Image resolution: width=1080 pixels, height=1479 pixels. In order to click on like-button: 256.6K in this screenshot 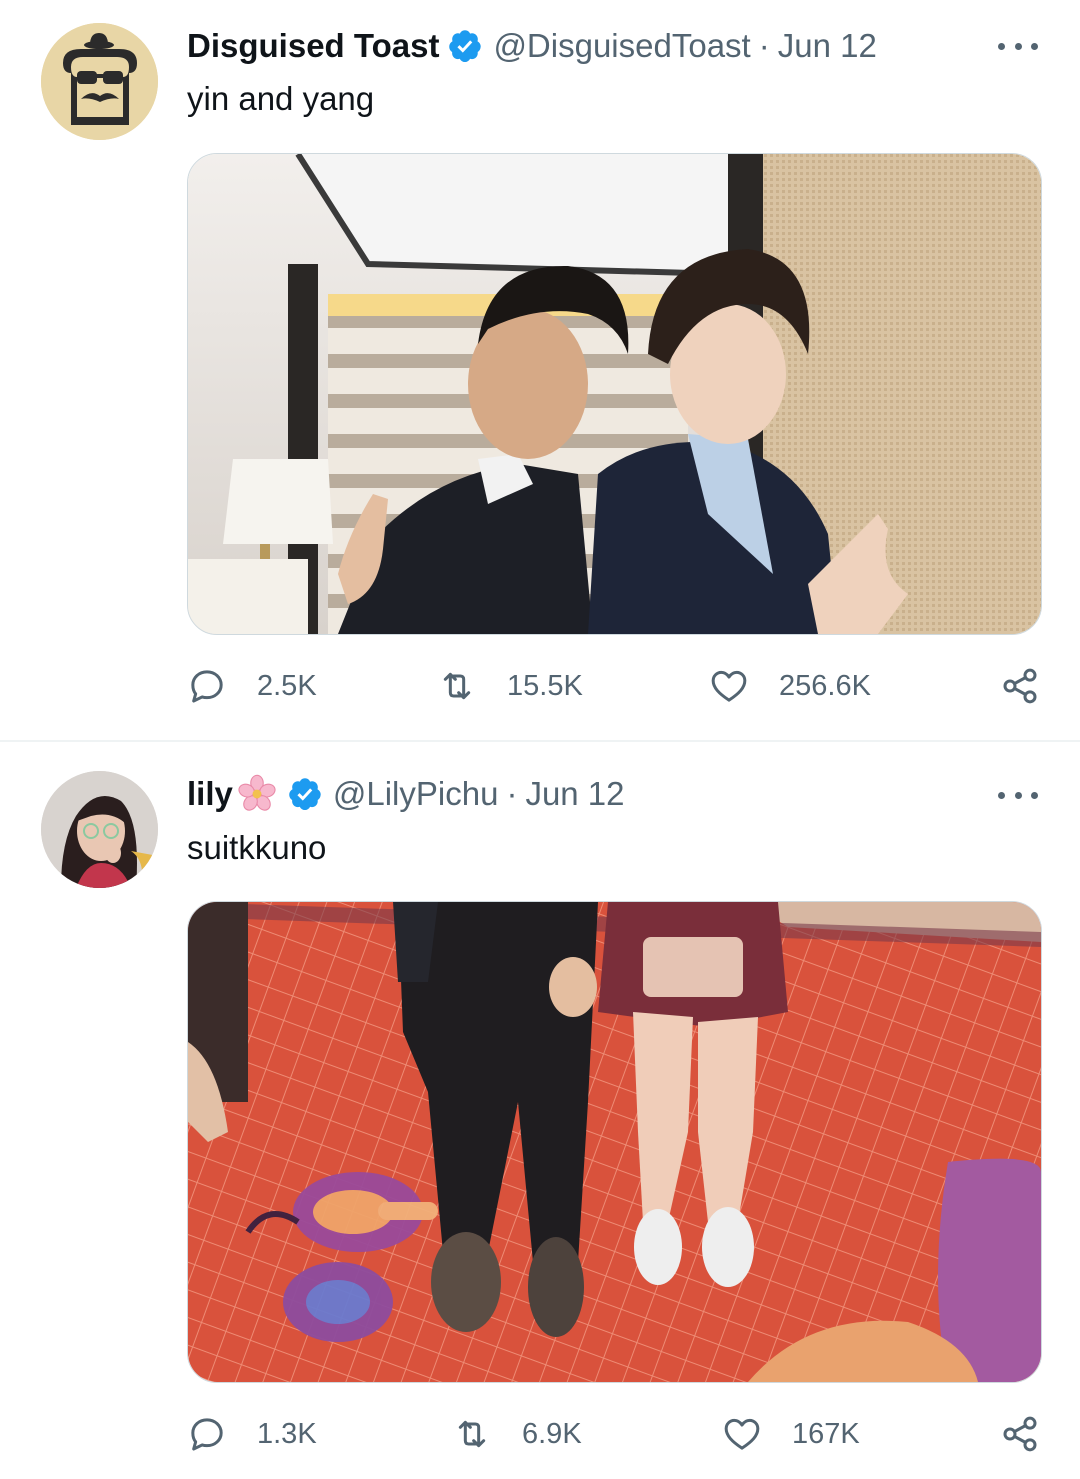, I will do `click(790, 686)`.